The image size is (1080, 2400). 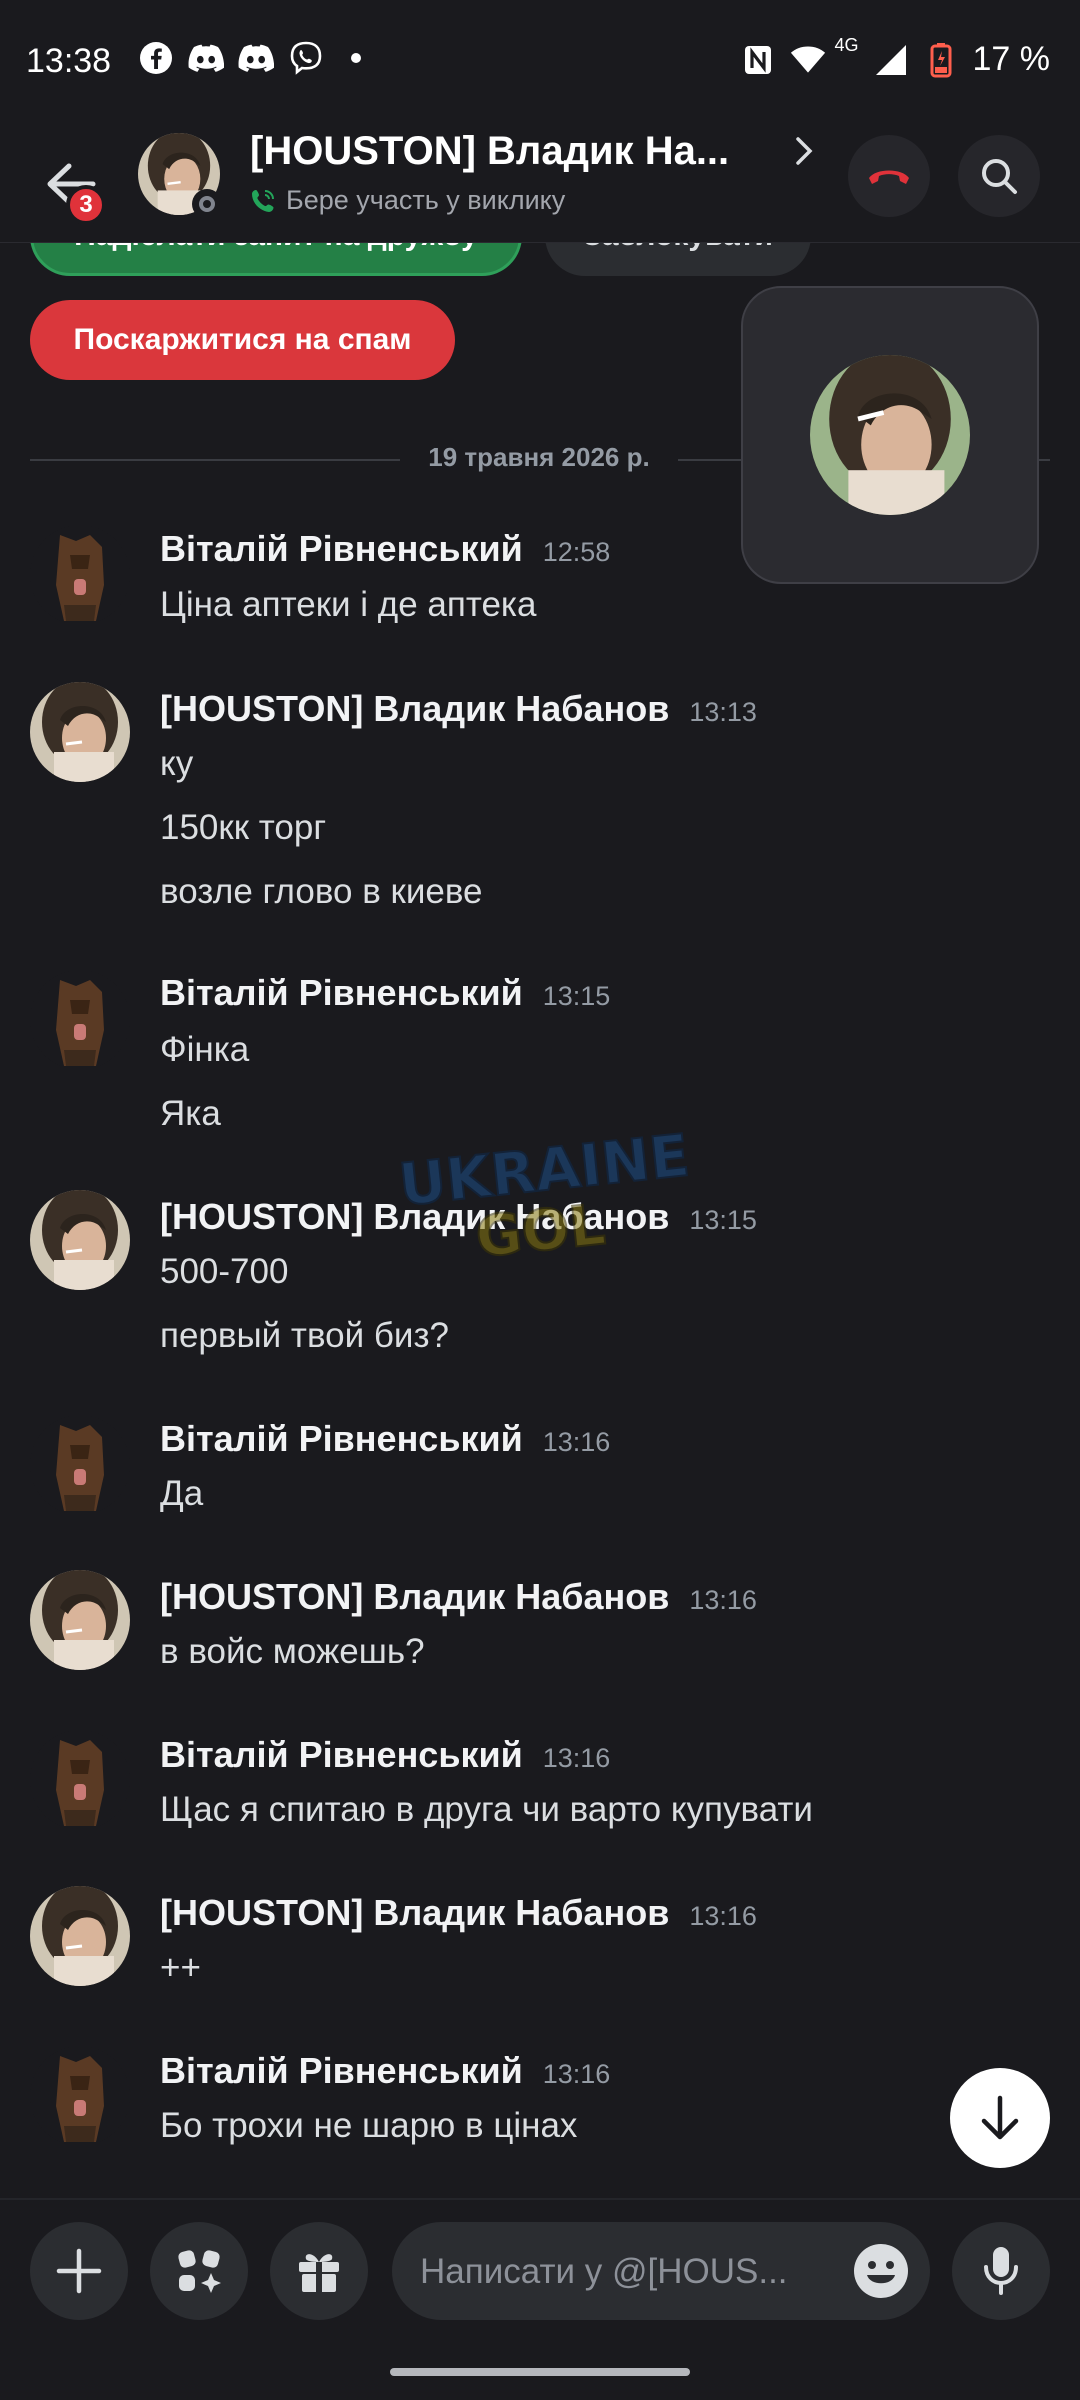 I want to click on message-author: Віталій Рівненський 12:58, so click(x=385, y=549).